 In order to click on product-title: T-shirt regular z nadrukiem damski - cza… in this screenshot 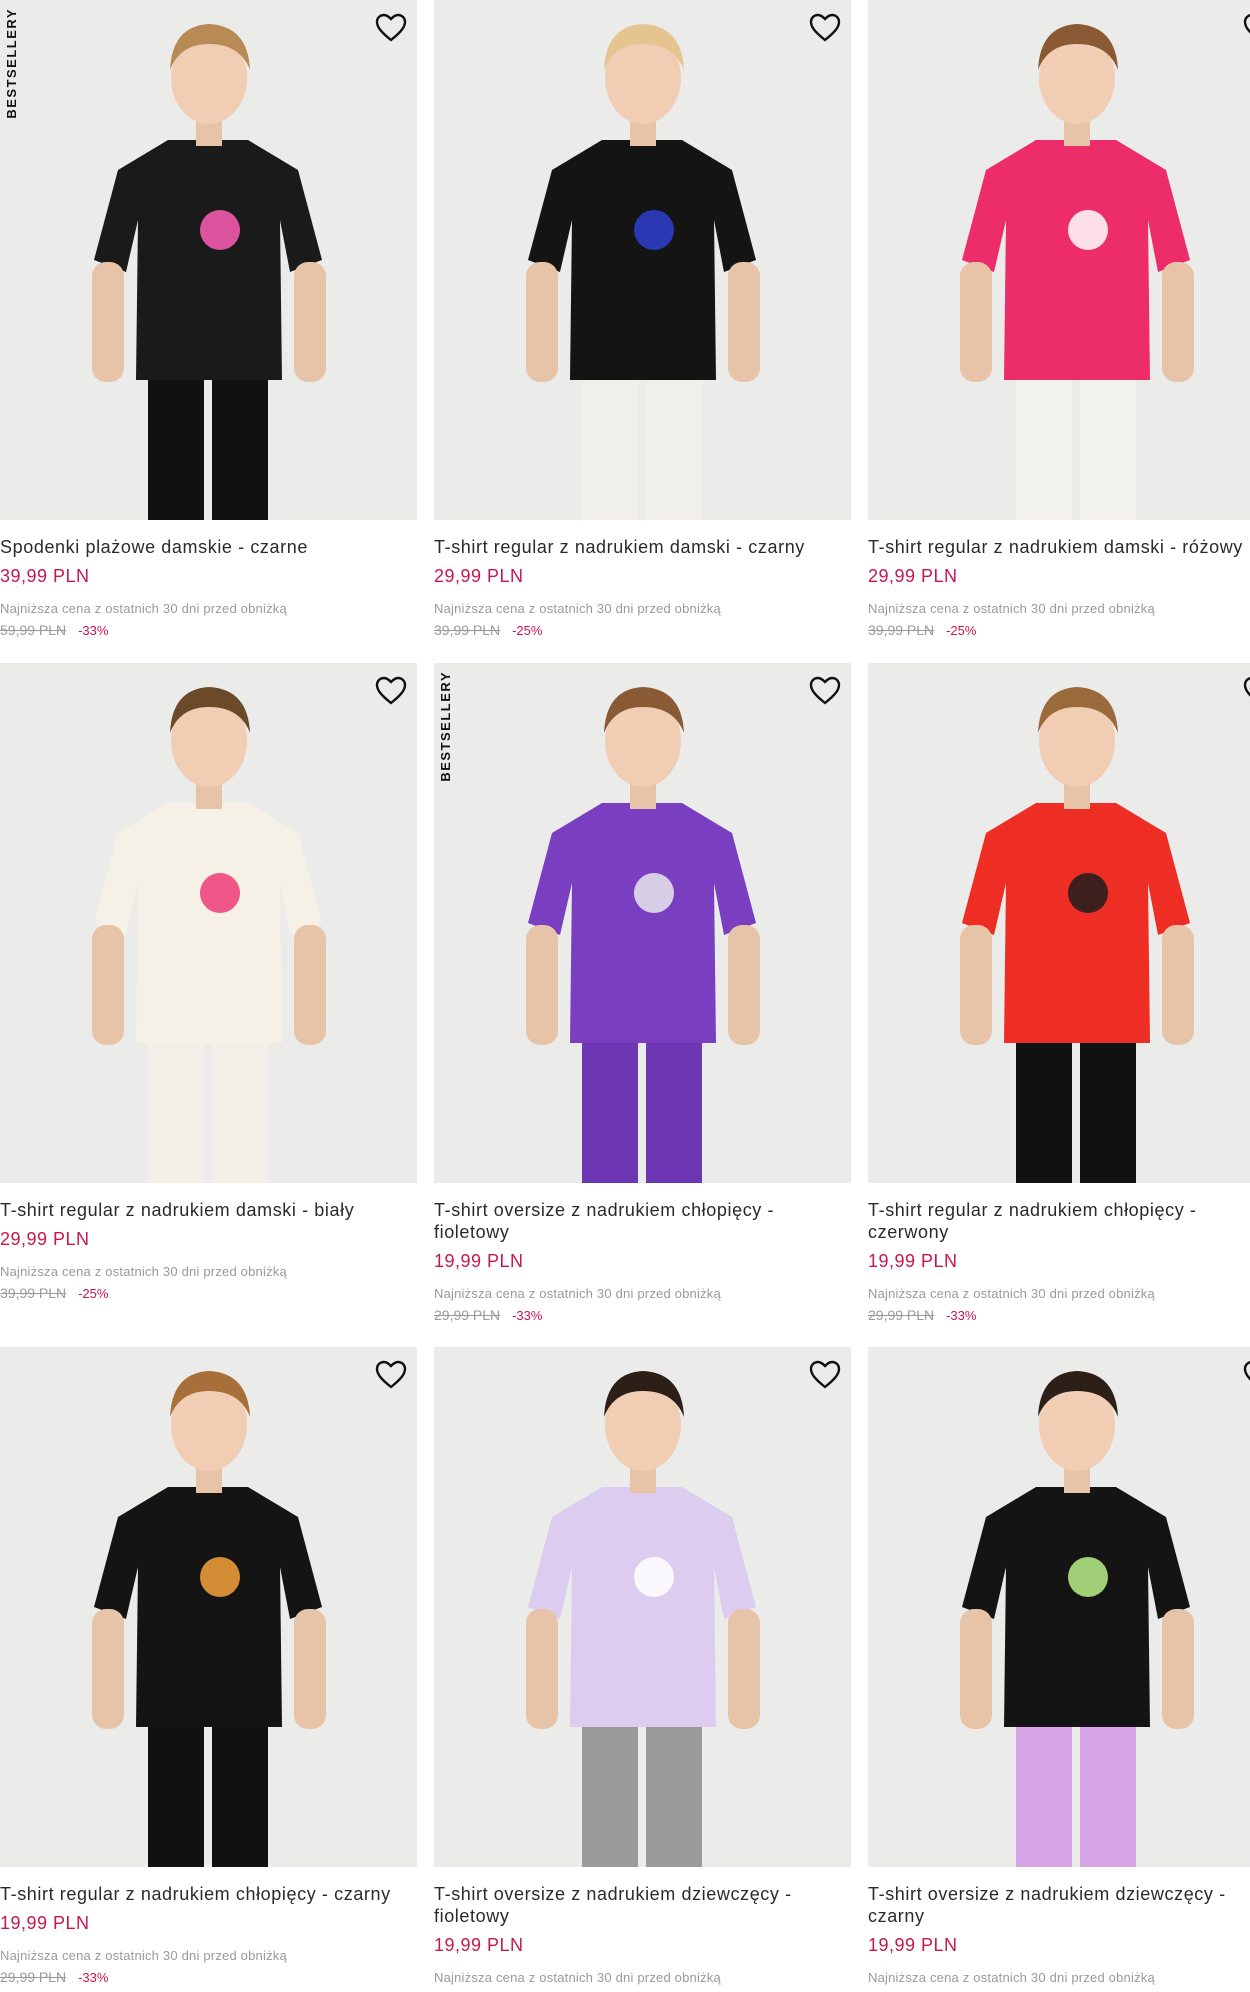, I will do `click(639, 547)`.